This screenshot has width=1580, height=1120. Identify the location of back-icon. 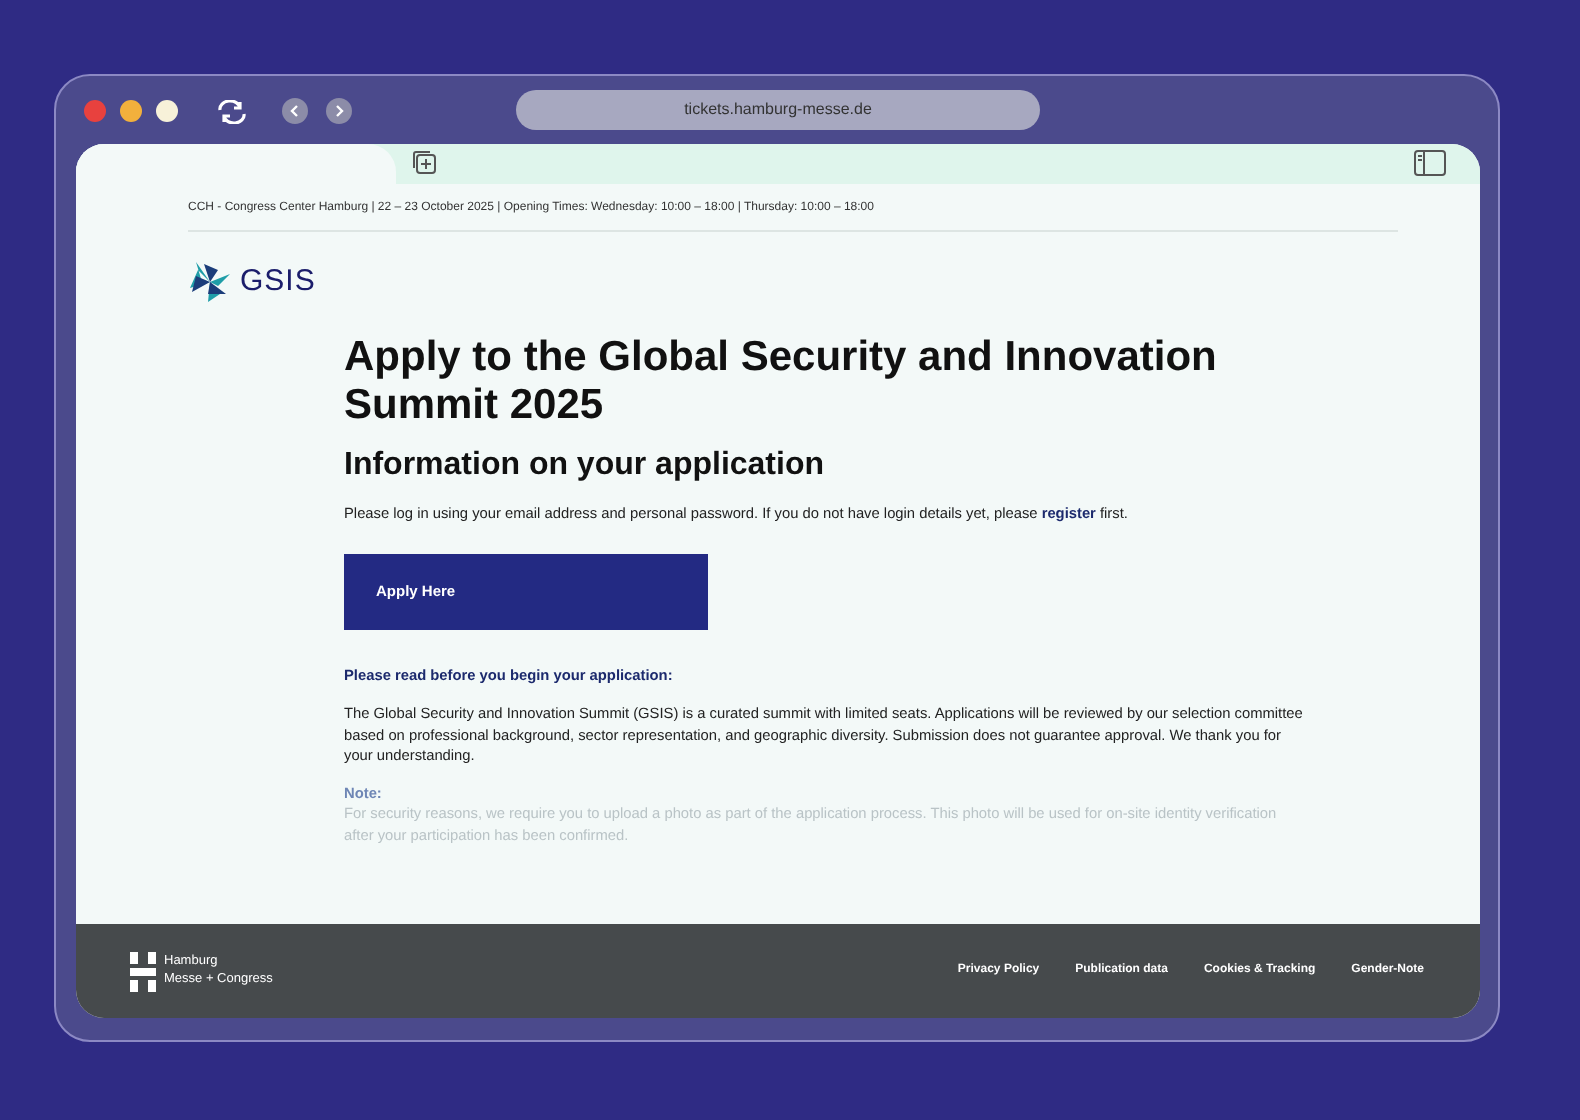
(295, 111).